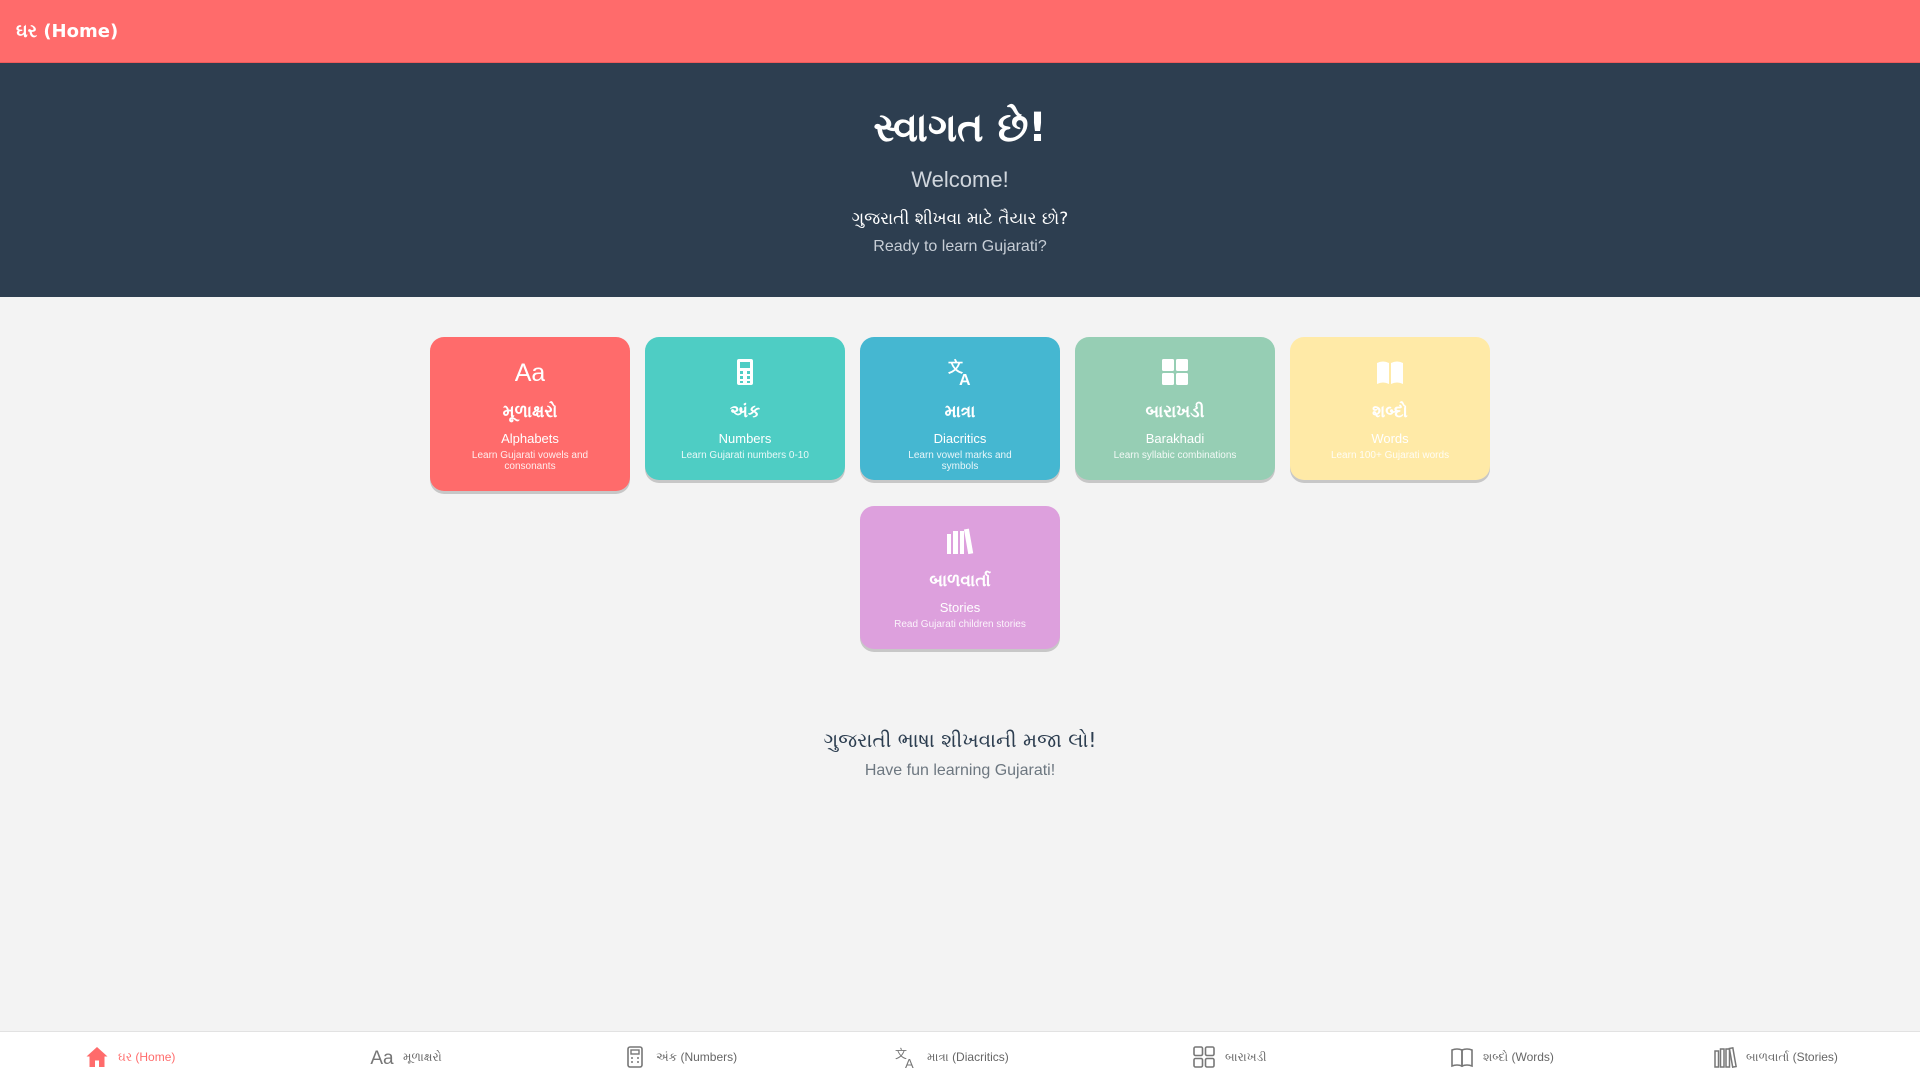  What do you see at coordinates (530, 461) in the screenshot?
I see `card-description: Learn Gujarati vowels and consonants` at bounding box center [530, 461].